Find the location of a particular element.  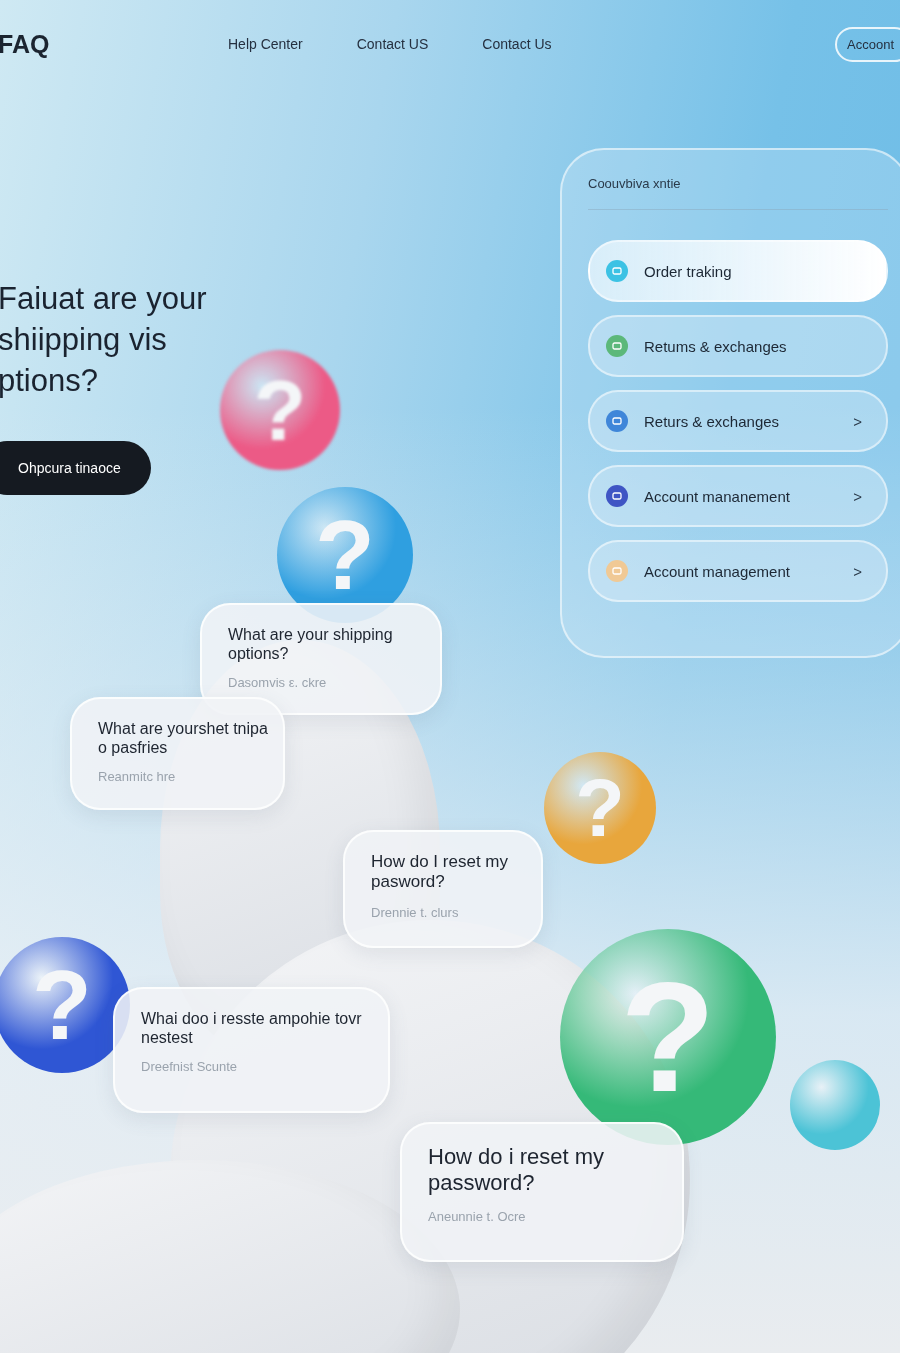

topic-item: Returs & exchanges > is located at coordinates (738, 421).